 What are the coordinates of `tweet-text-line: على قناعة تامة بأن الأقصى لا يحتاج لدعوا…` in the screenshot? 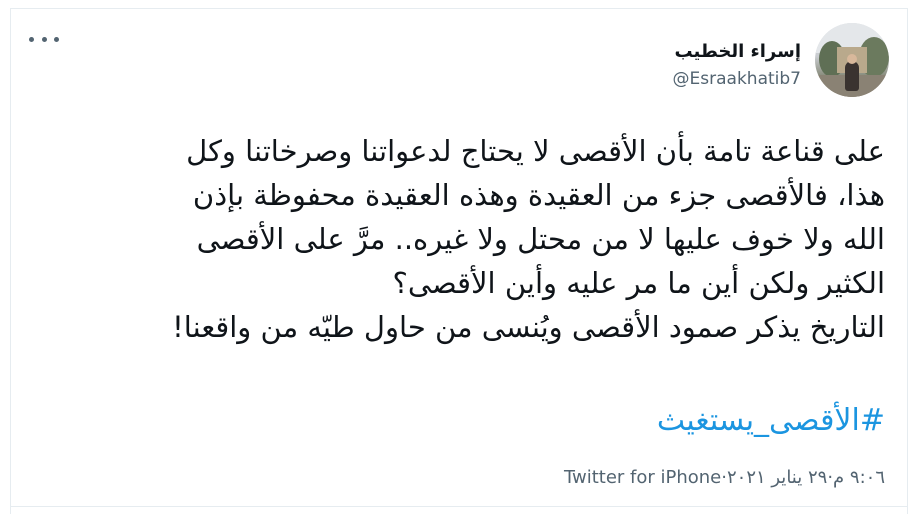 It's located at (535, 151).